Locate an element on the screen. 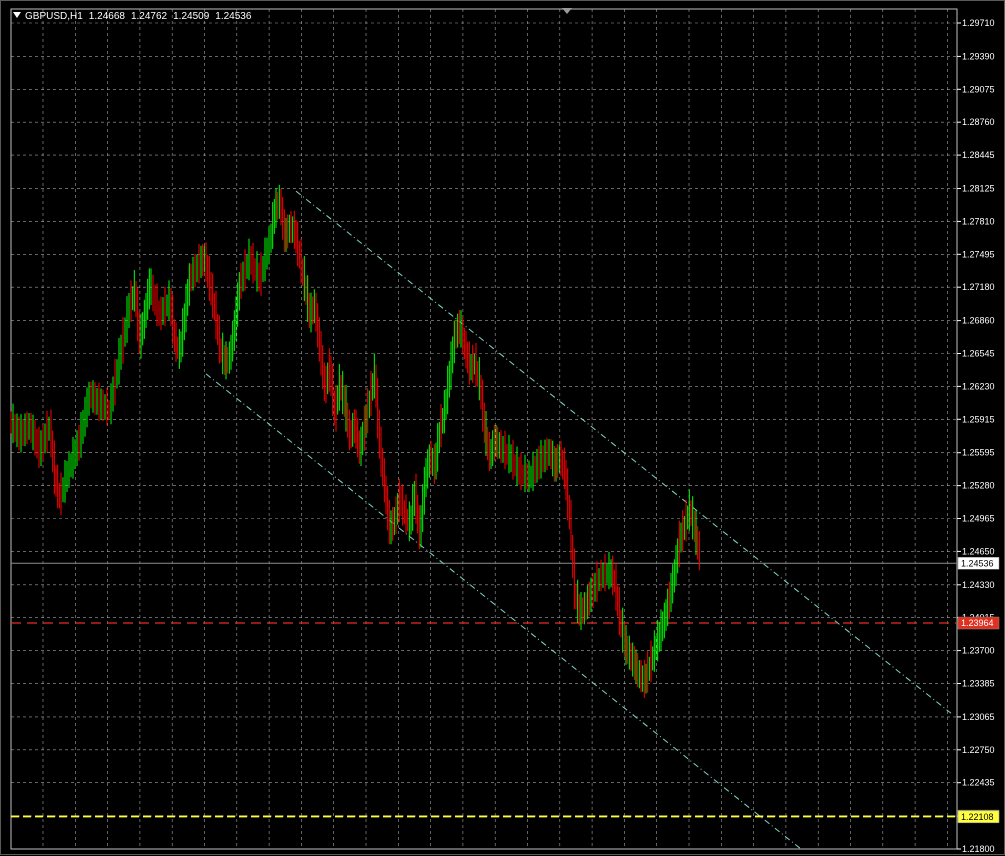 Image resolution: width=1005 pixels, height=856 pixels. price-tick-label: 1.27810 is located at coordinates (978, 221).